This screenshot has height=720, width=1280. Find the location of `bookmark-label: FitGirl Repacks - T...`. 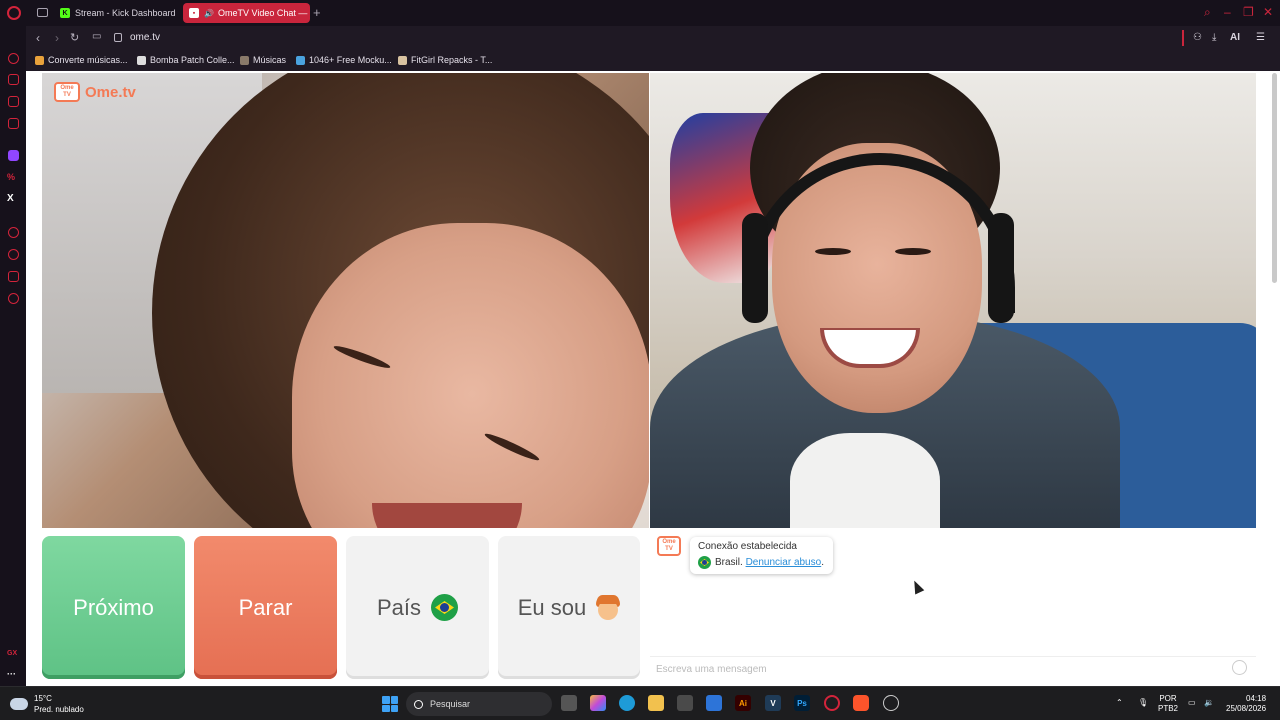

bookmark-label: FitGirl Repacks - T... is located at coordinates (452, 60).